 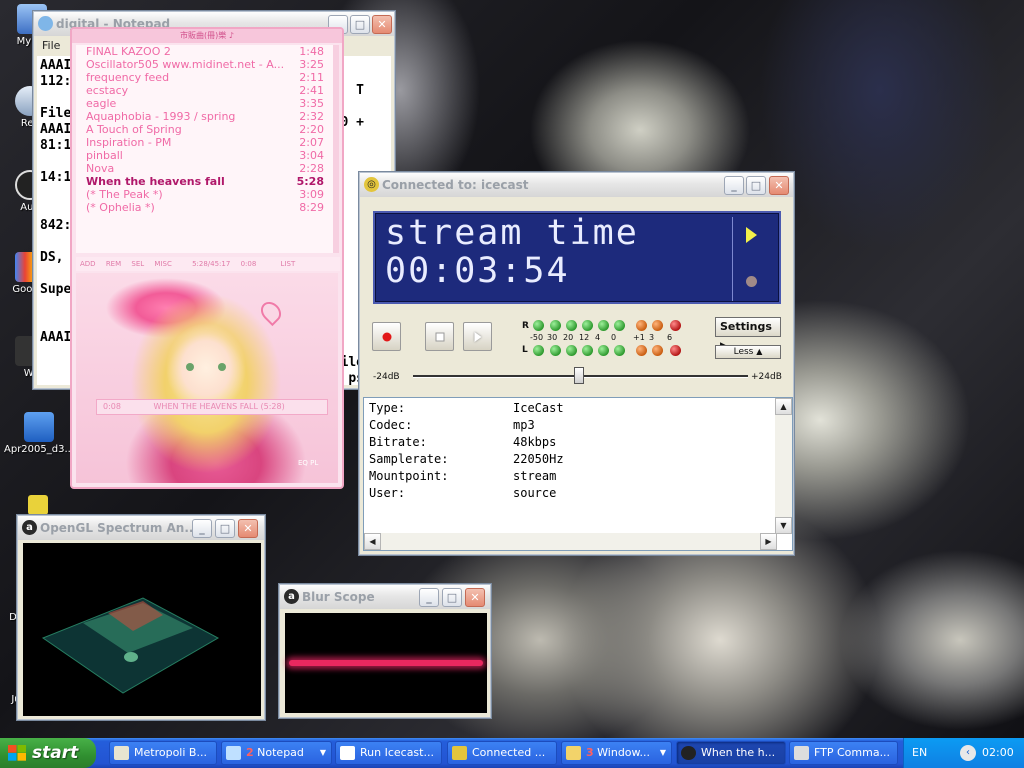 I want to click on mini-player-bar: 0:08 WHEN THE HEAVENS FALL (5:28), so click(x=212, y=407).